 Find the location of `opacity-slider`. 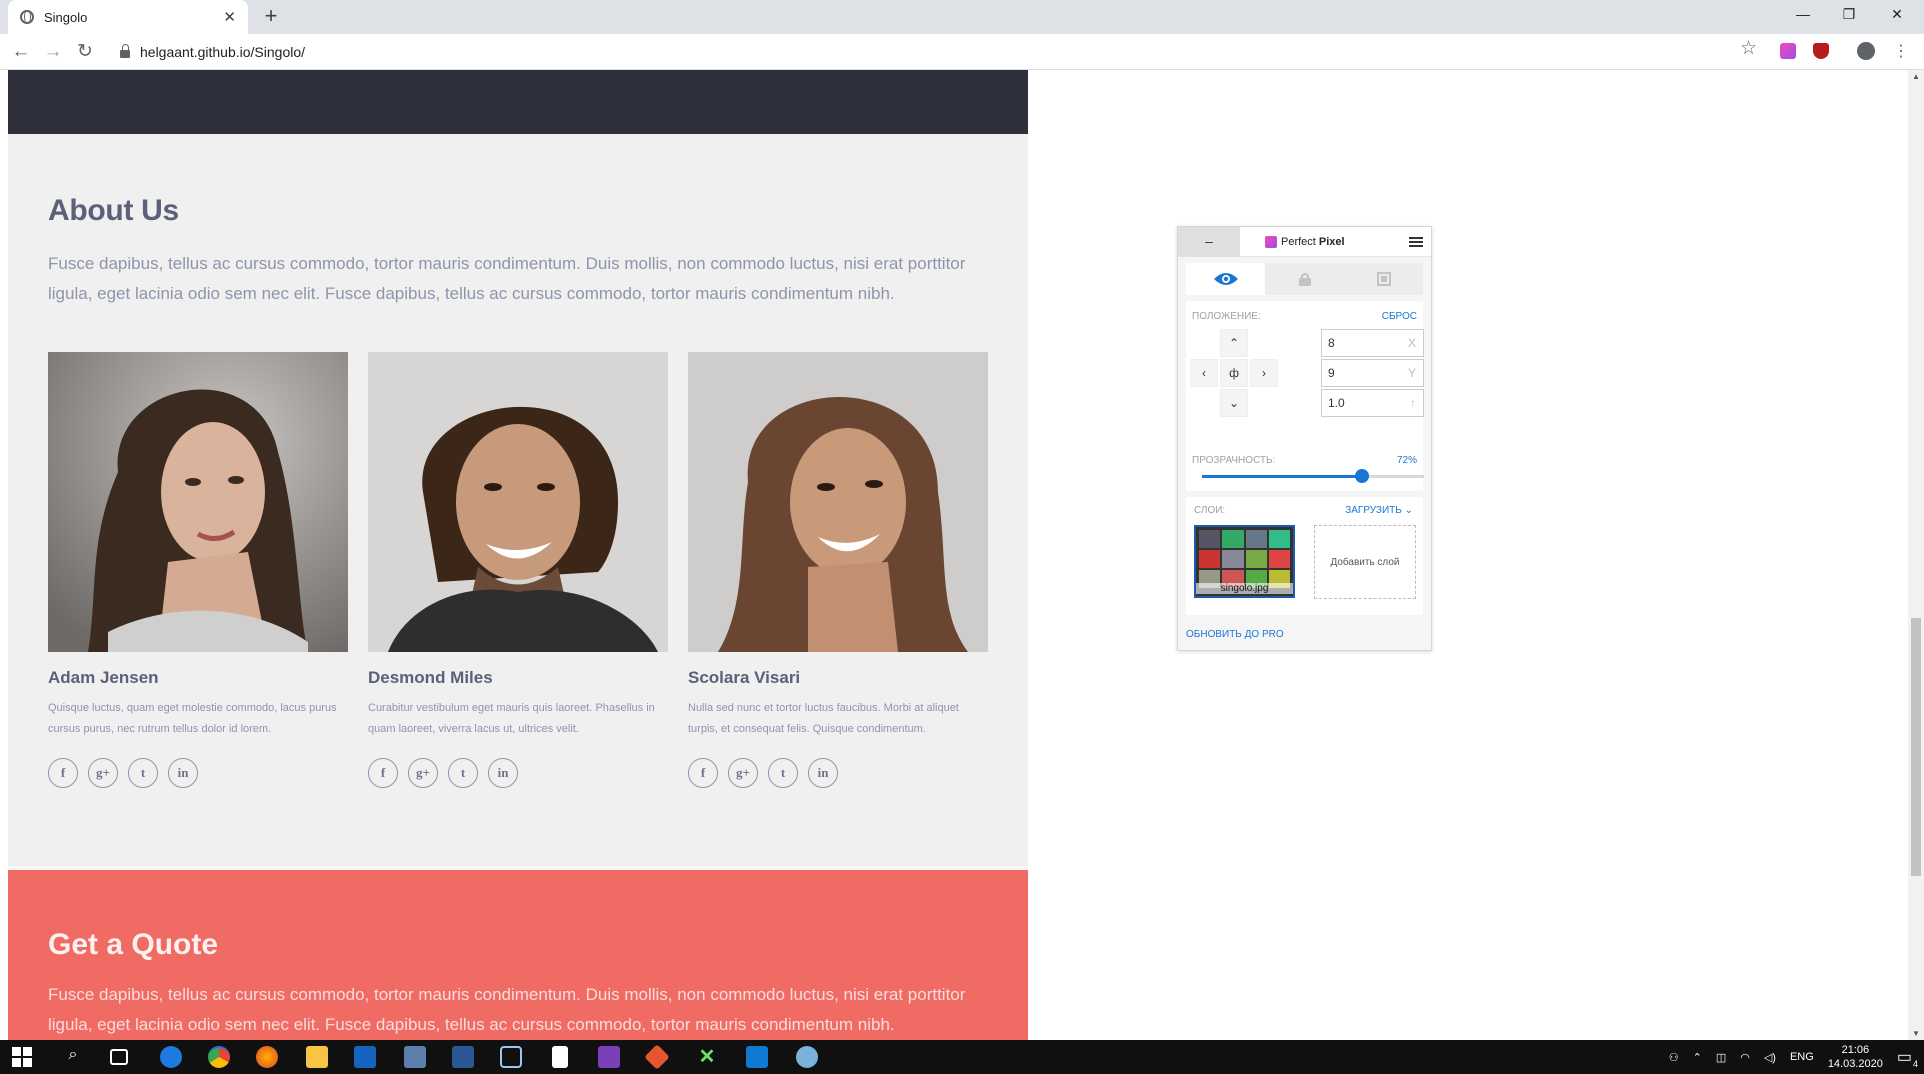

opacity-slider is located at coordinates (1313, 476).